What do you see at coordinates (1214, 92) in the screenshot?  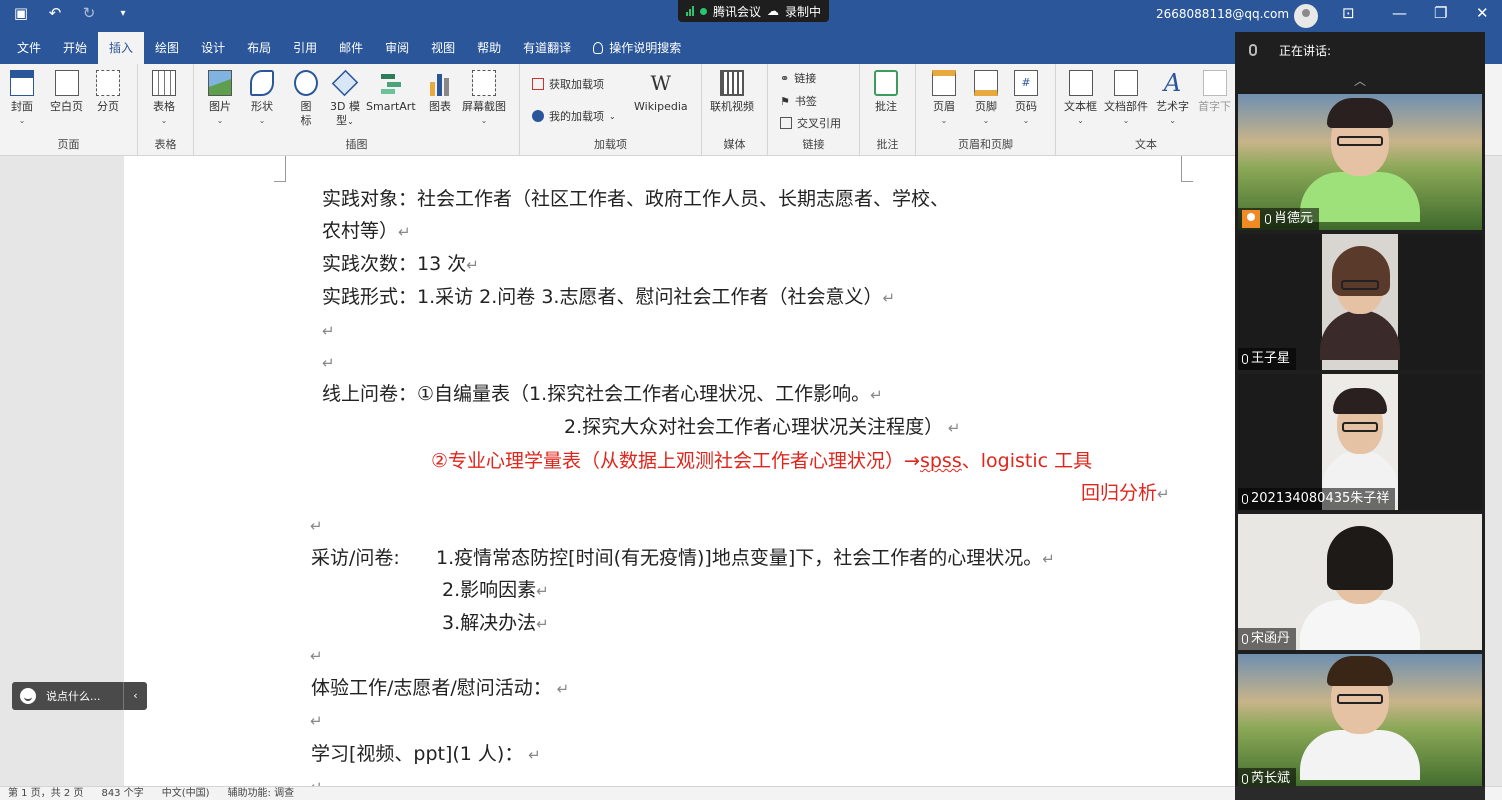 I see `drop-cap-button: 首字下` at bounding box center [1214, 92].